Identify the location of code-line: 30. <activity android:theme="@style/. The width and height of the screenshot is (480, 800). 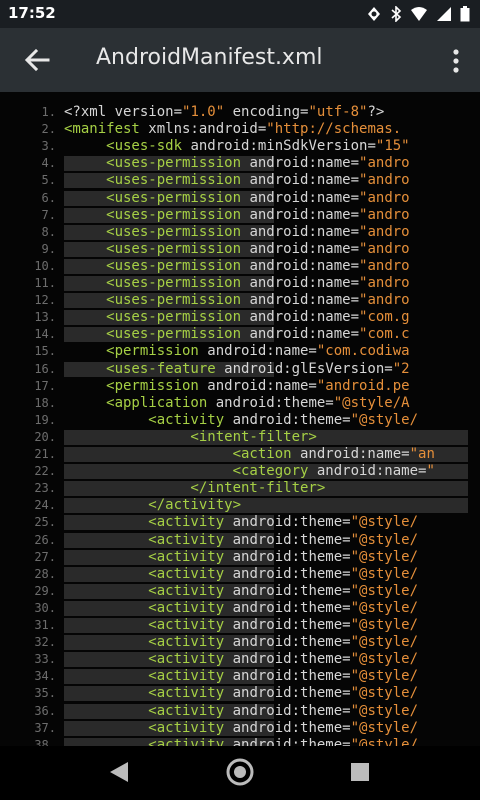
(240, 608).